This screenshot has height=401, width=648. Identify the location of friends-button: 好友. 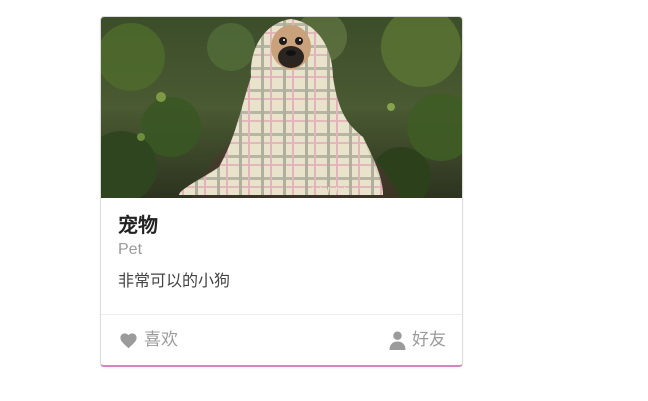
(417, 340).